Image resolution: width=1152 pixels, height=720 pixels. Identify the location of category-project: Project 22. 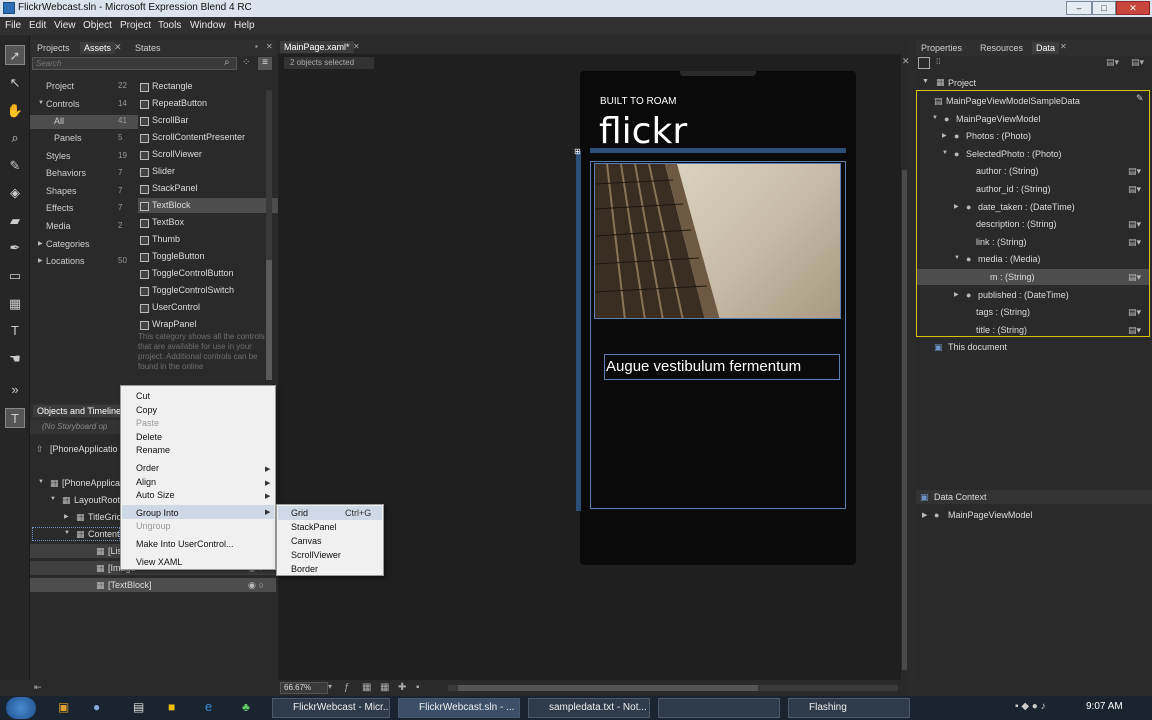
(84, 87).